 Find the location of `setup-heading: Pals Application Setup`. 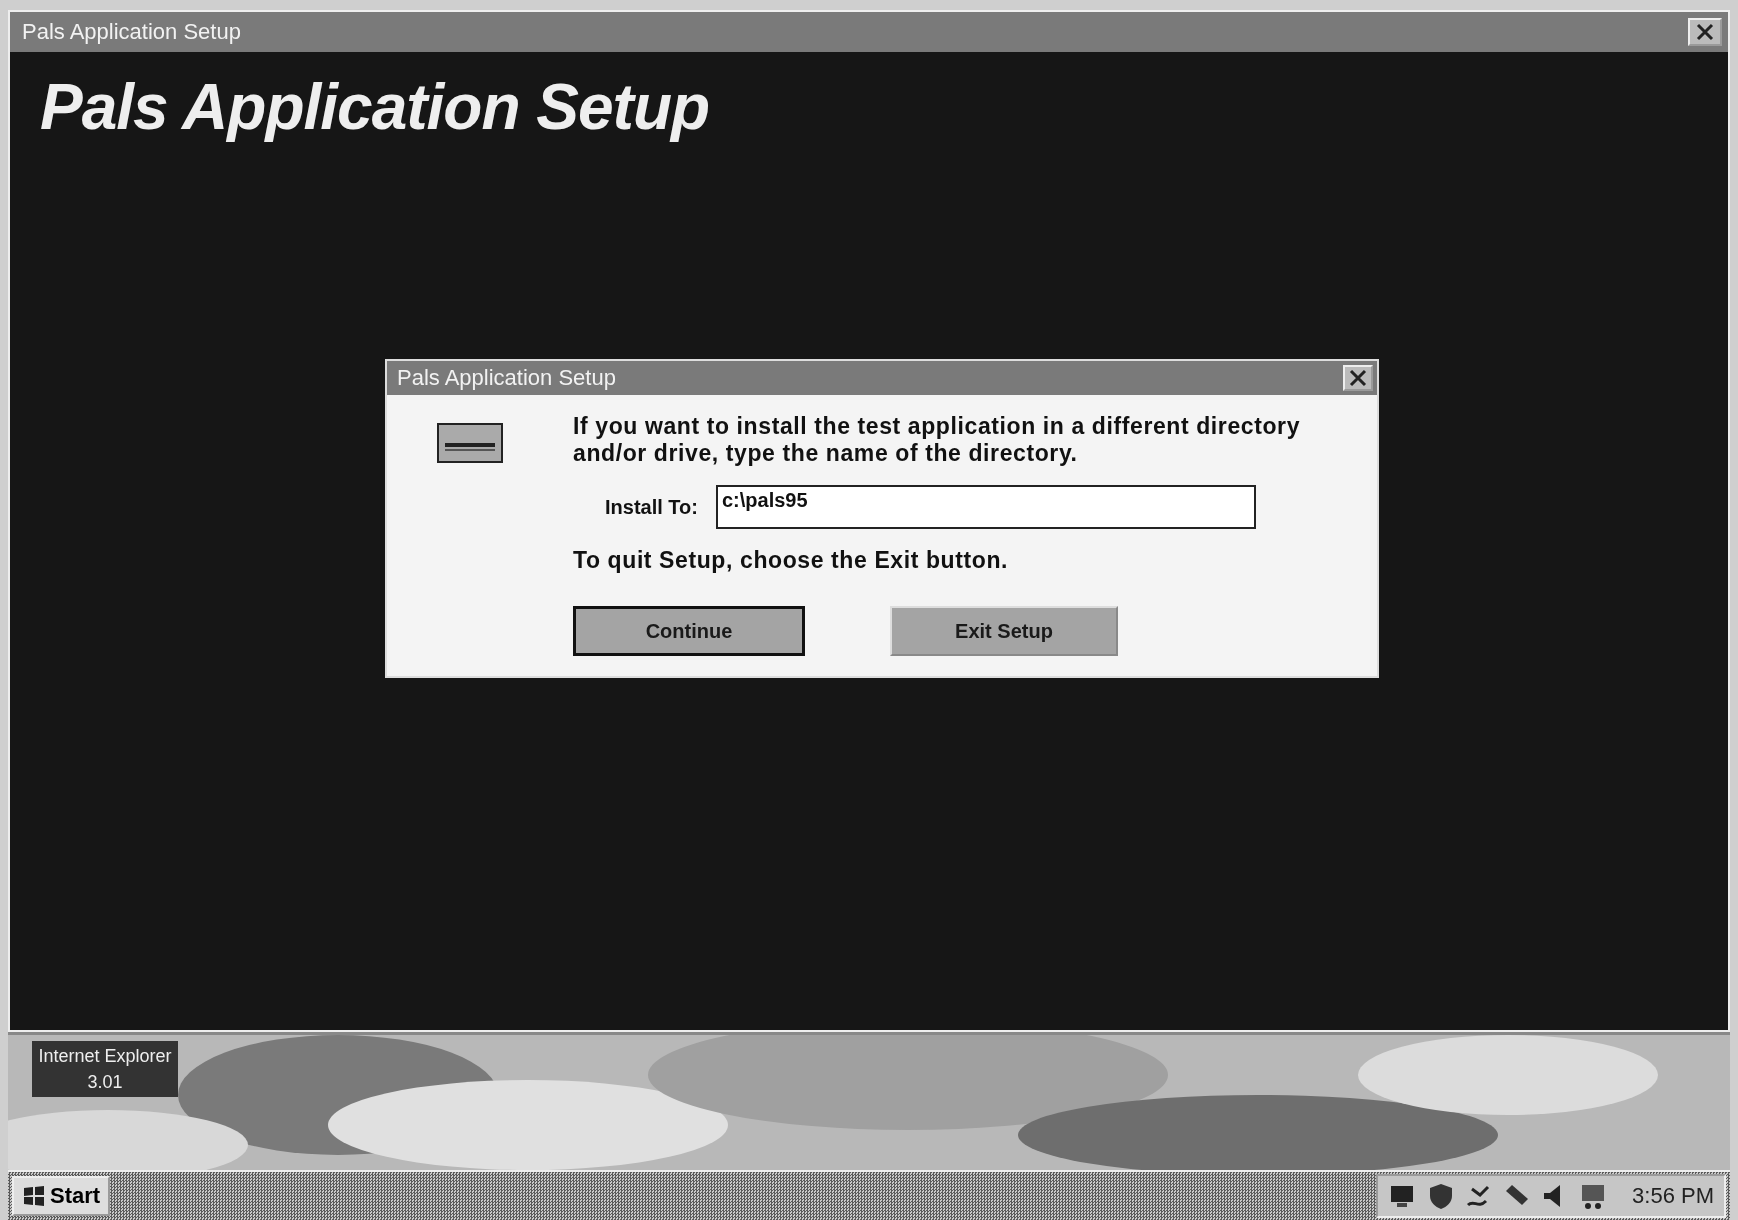

setup-heading: Pals Application Setup is located at coordinates (375, 107).